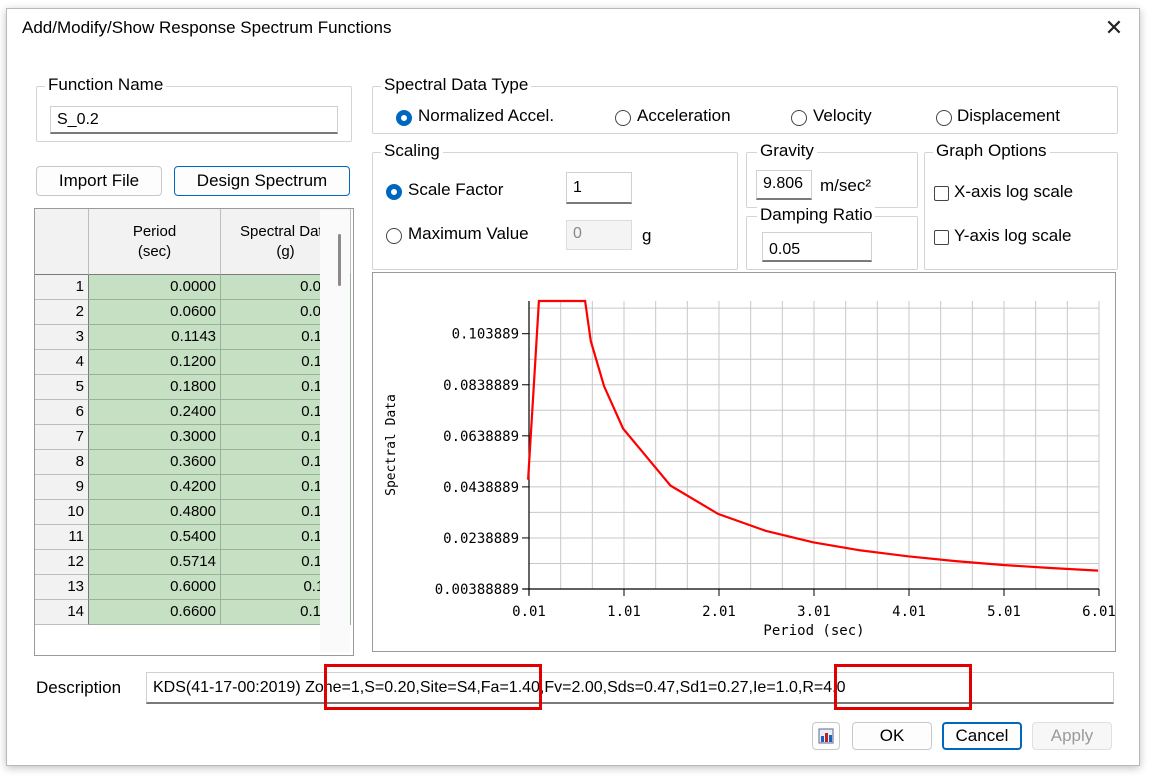 This screenshot has height=780, width=1154. What do you see at coordinates (62, 337) in the screenshot?
I see `table-row-number: 3` at bounding box center [62, 337].